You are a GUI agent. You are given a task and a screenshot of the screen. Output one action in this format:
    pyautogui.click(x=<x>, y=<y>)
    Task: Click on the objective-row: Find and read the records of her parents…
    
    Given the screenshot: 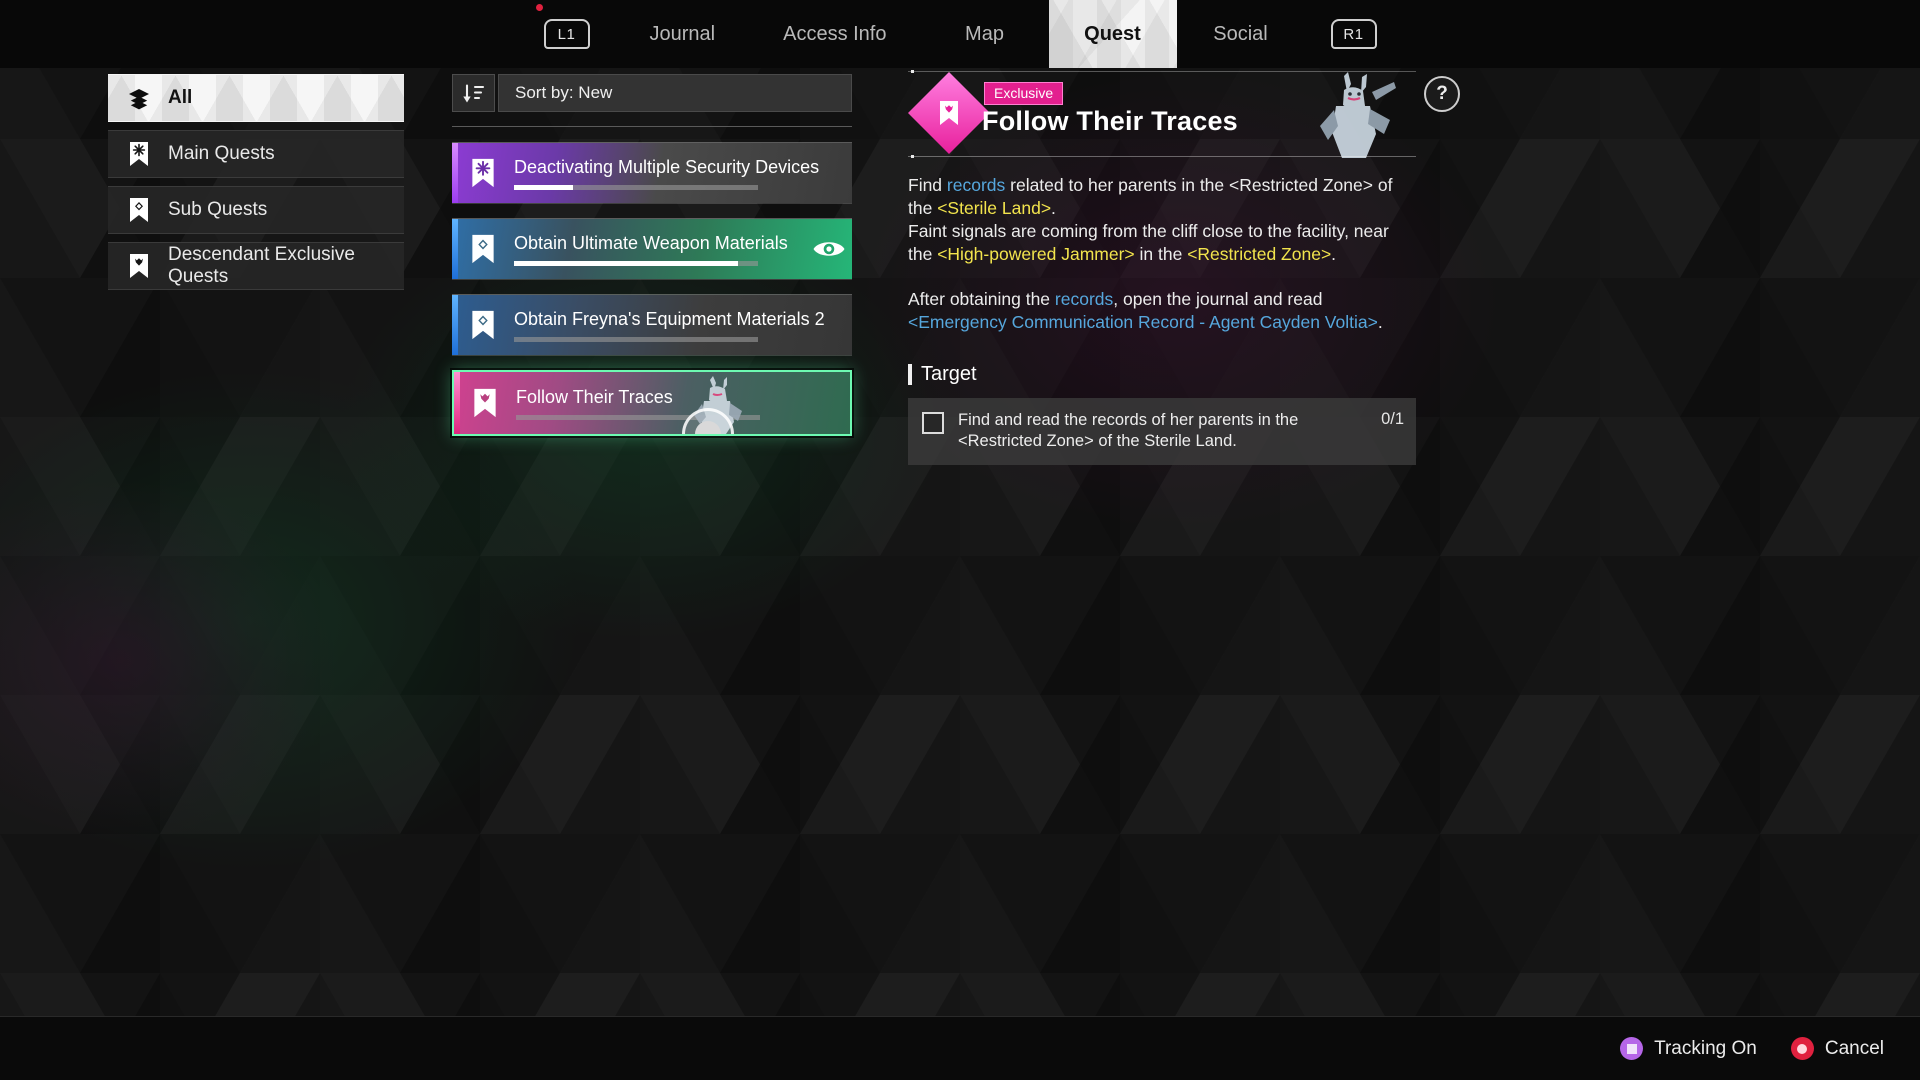 What is the action you would take?
    pyautogui.click(x=1162, y=431)
    